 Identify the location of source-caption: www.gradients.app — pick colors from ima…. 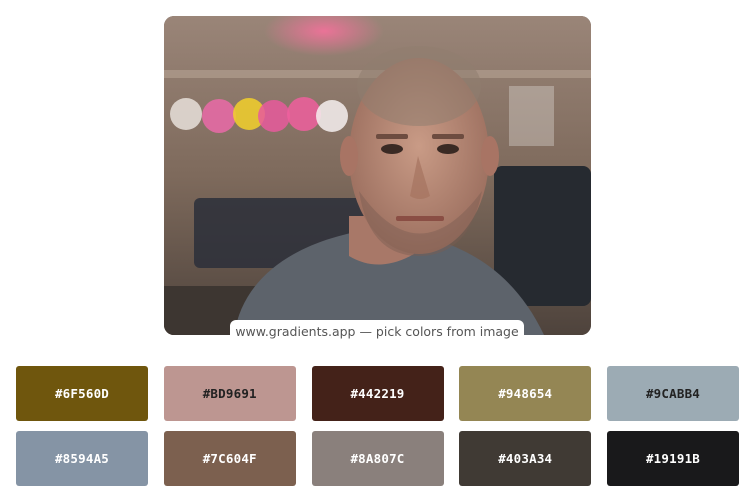
(377, 332).